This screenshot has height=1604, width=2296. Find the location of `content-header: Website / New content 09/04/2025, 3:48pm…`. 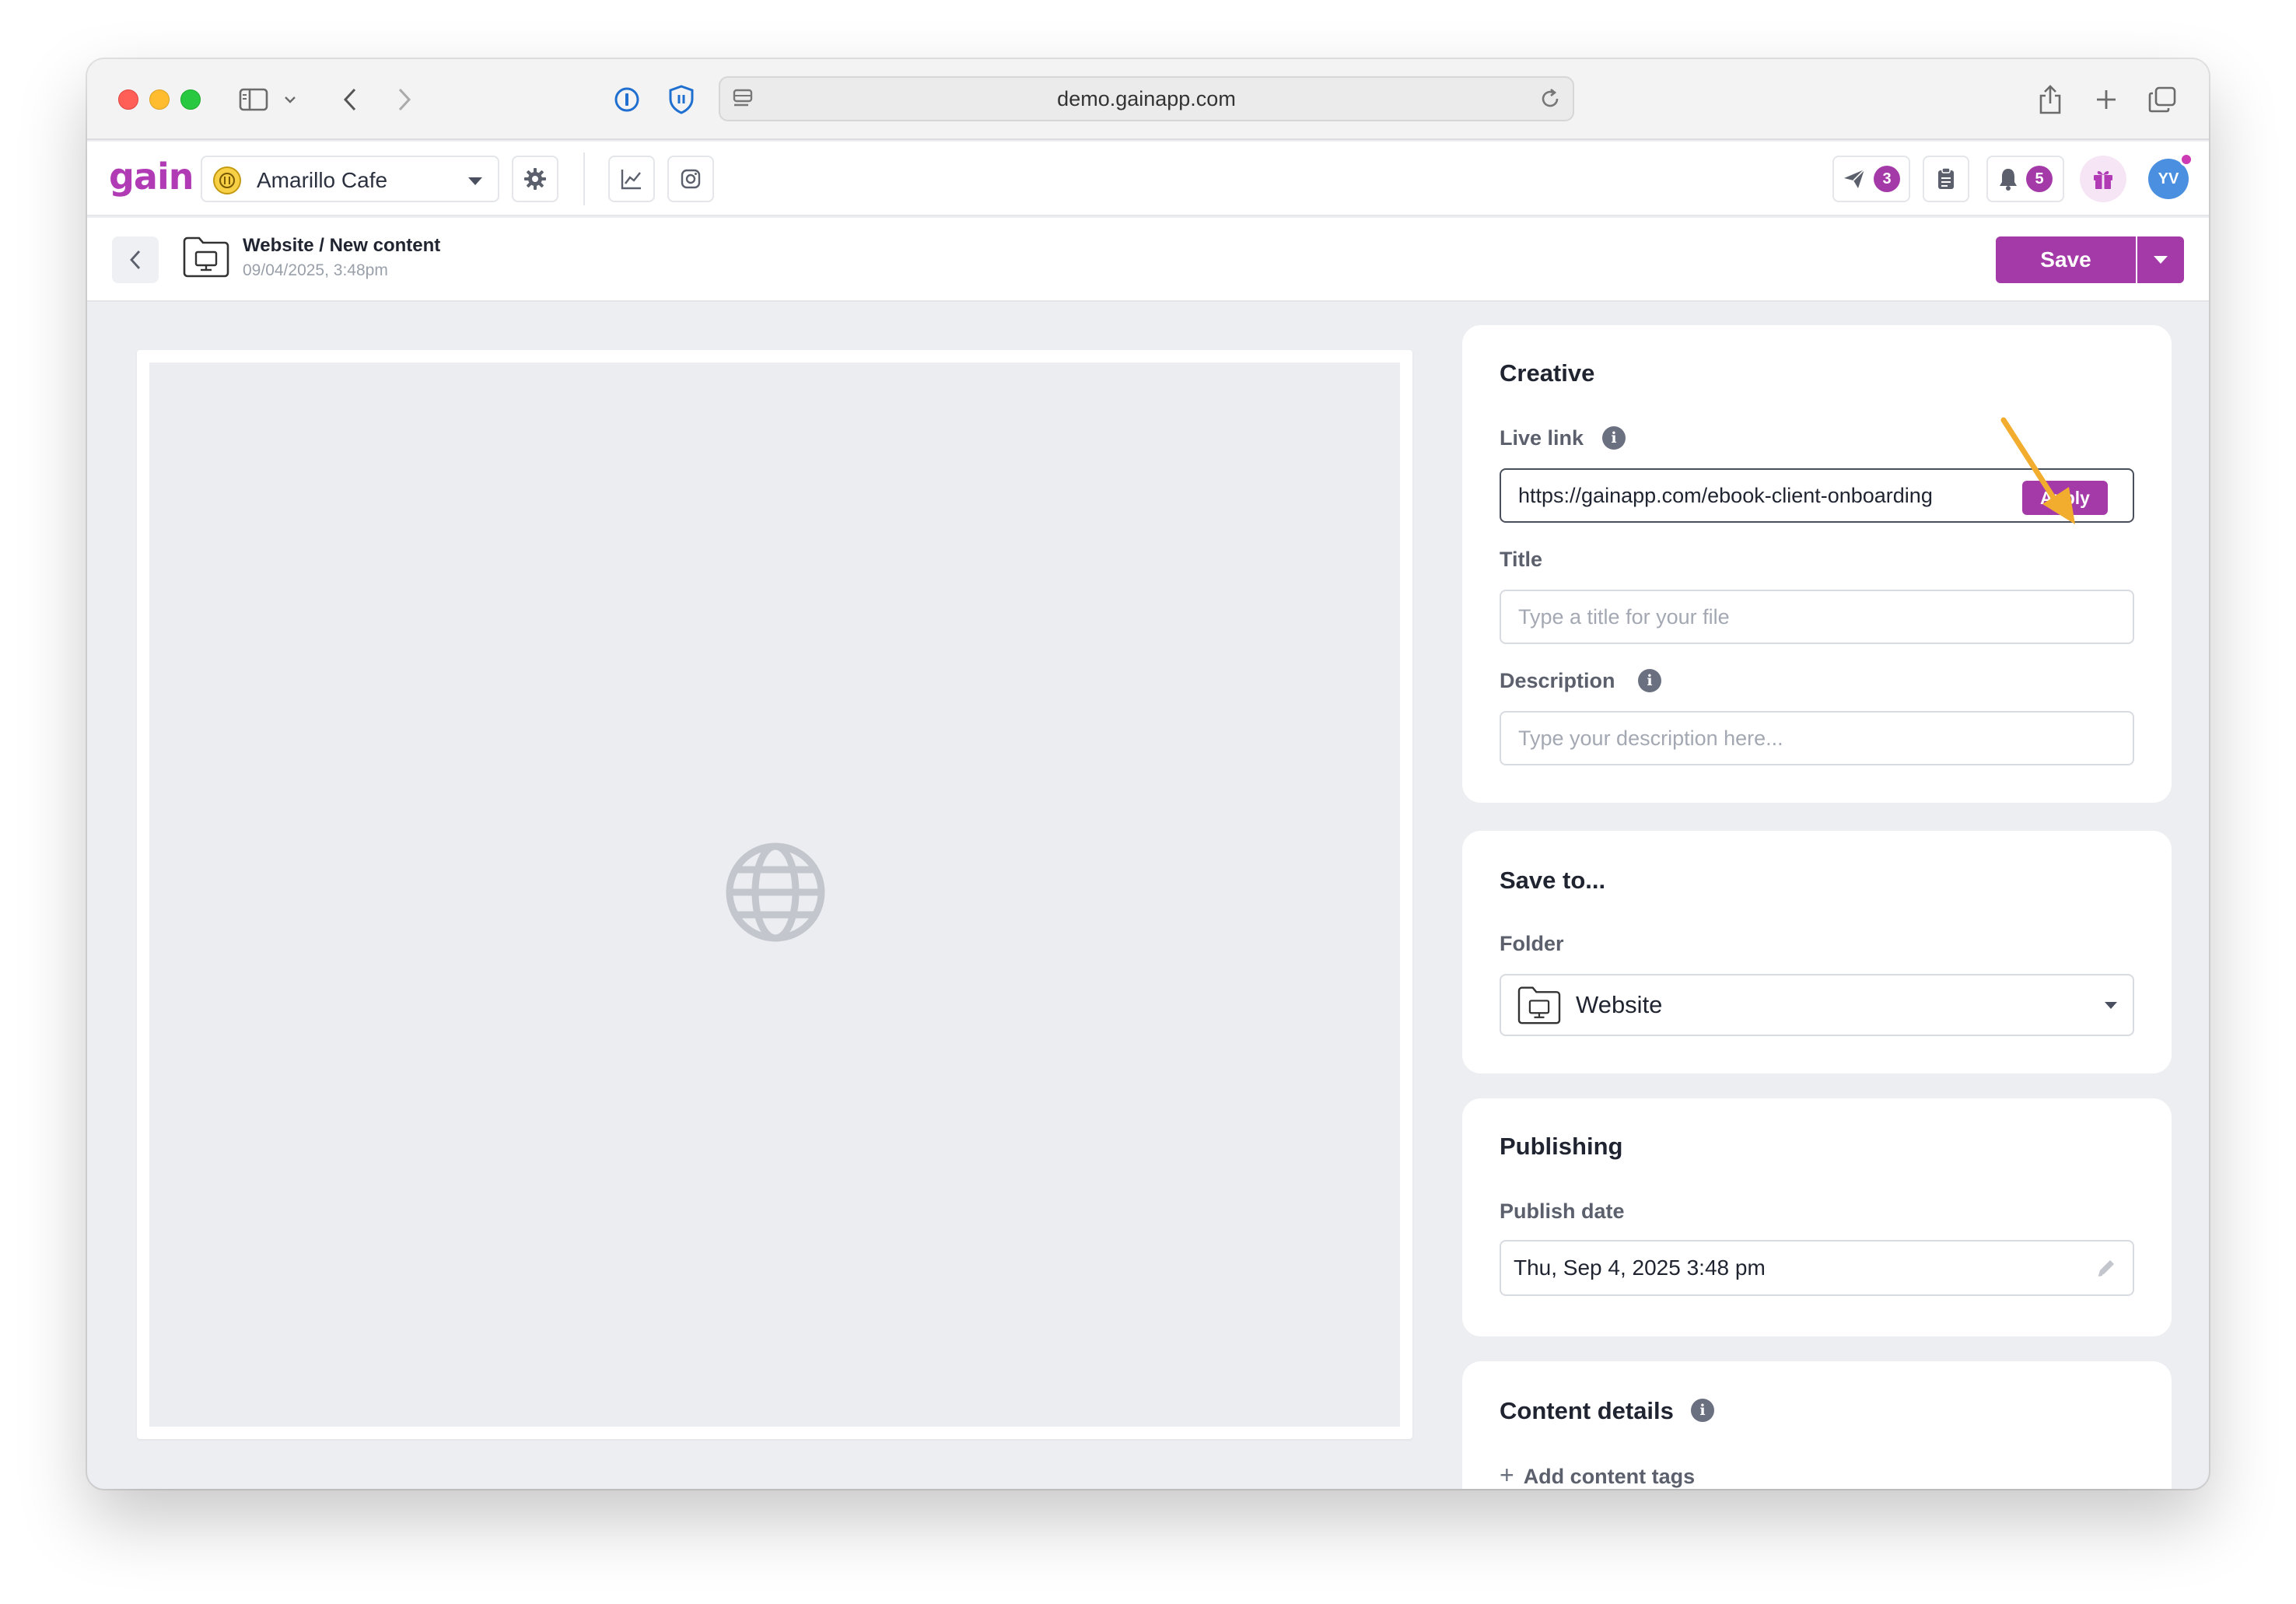

content-header: Website / New content 09/04/2025, 3:48pm… is located at coordinates (1148, 260).